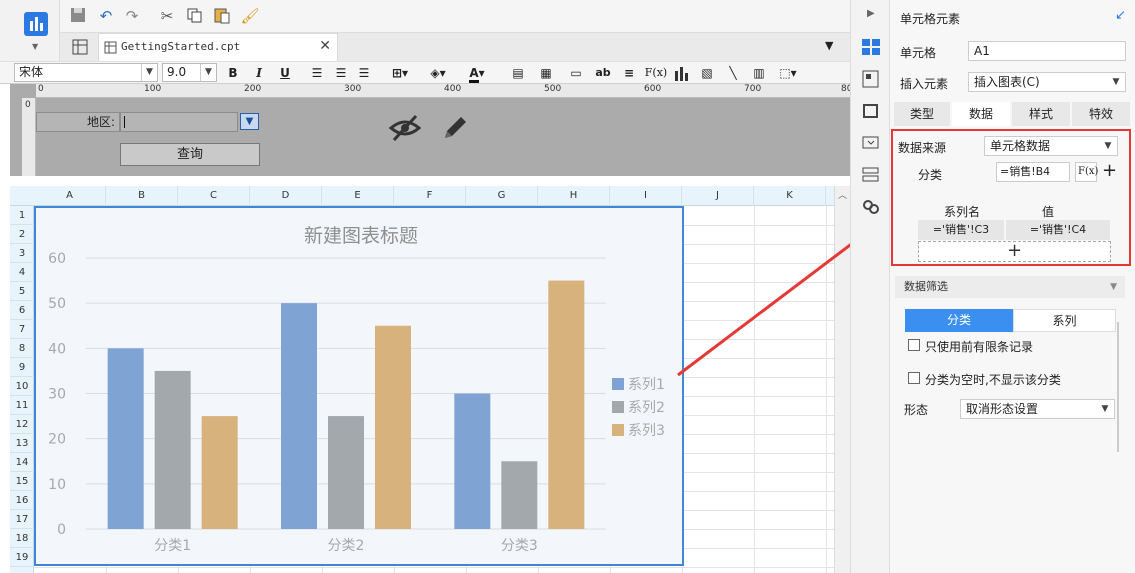  I want to click on bar-chart-icon, so click(682, 73).